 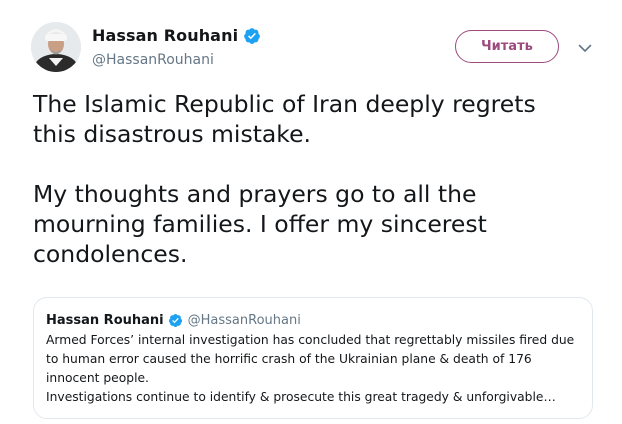 What do you see at coordinates (165, 35) in the screenshot?
I see `display-name: Hassan Rouhani` at bounding box center [165, 35].